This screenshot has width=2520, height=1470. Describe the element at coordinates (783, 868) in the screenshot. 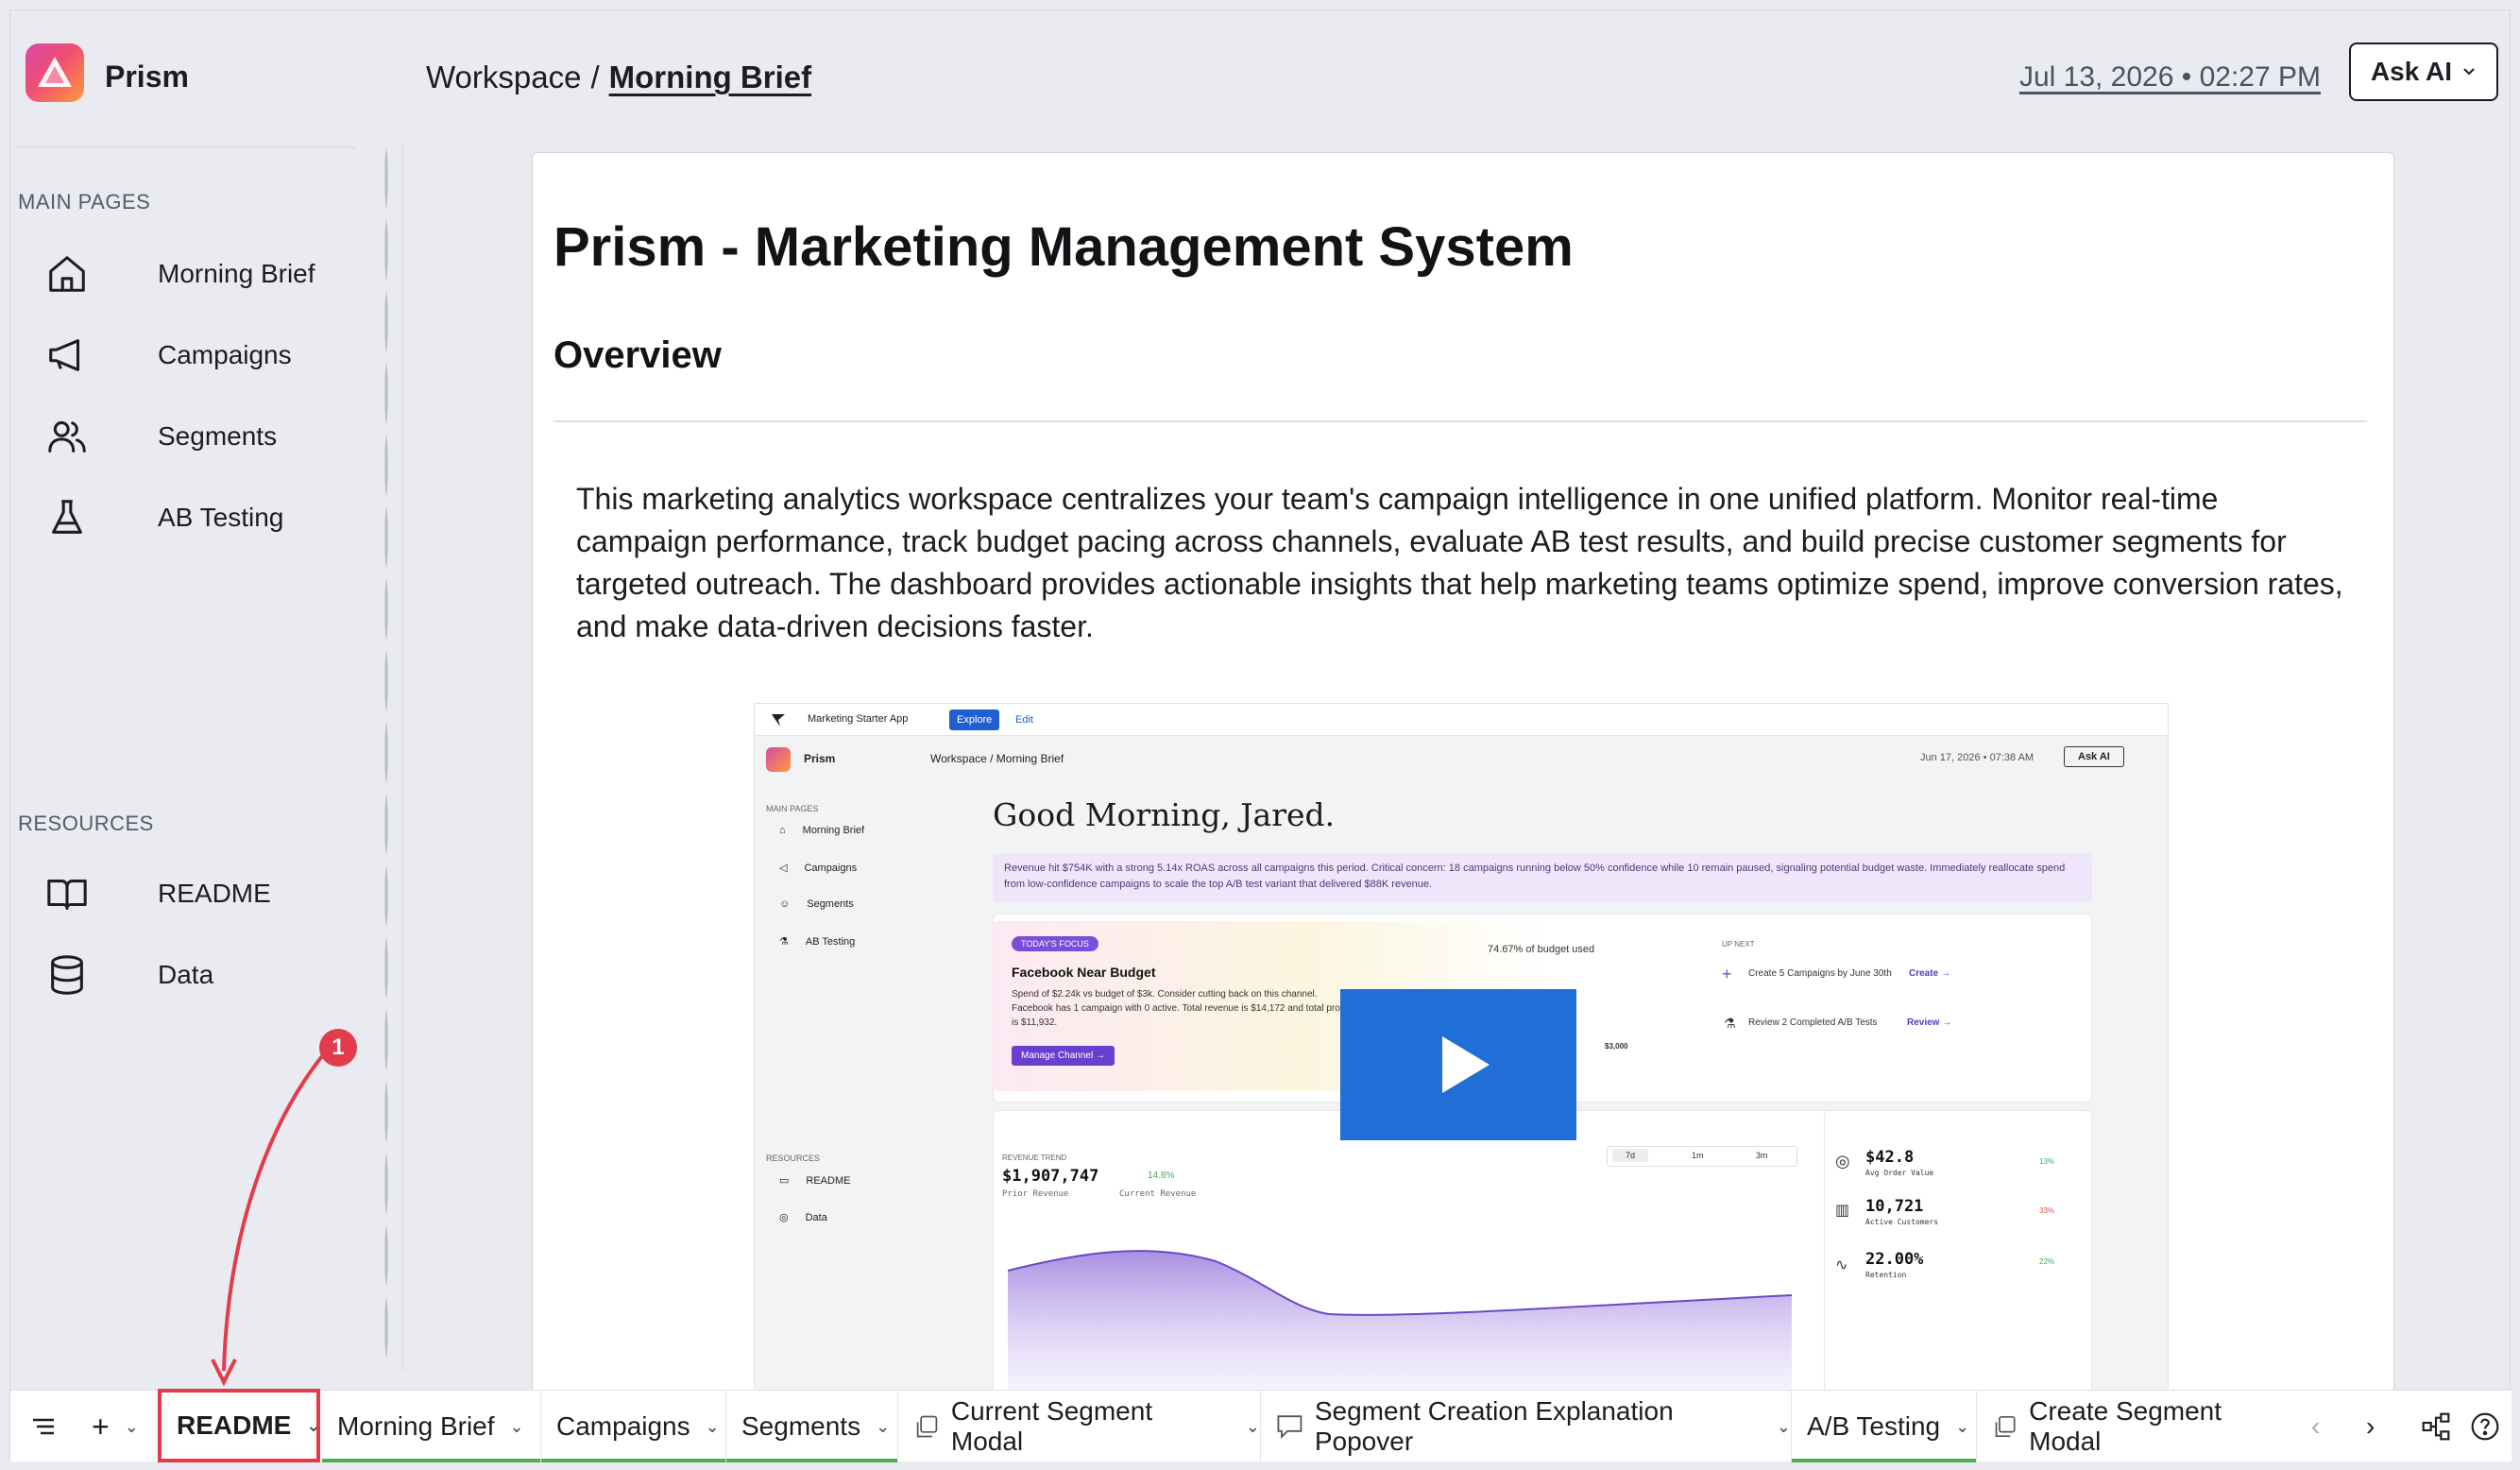

I see `megaphone-icon: ◁` at that location.